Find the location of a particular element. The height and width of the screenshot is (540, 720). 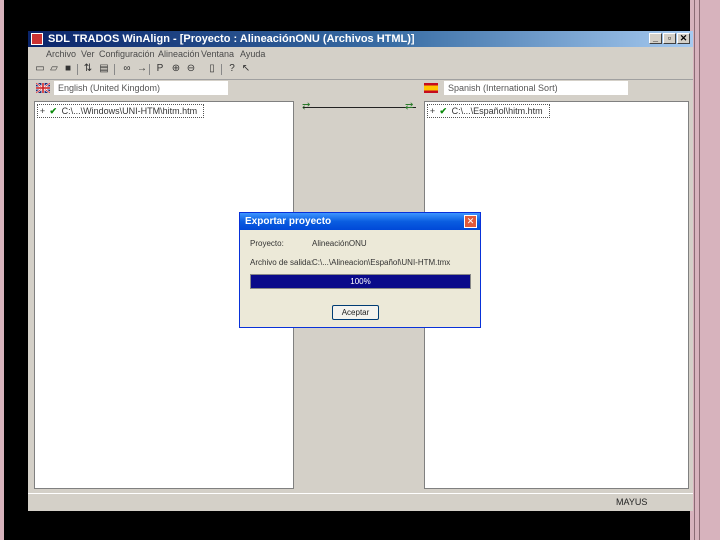

accept-button: Aceptar is located at coordinates (355, 312).